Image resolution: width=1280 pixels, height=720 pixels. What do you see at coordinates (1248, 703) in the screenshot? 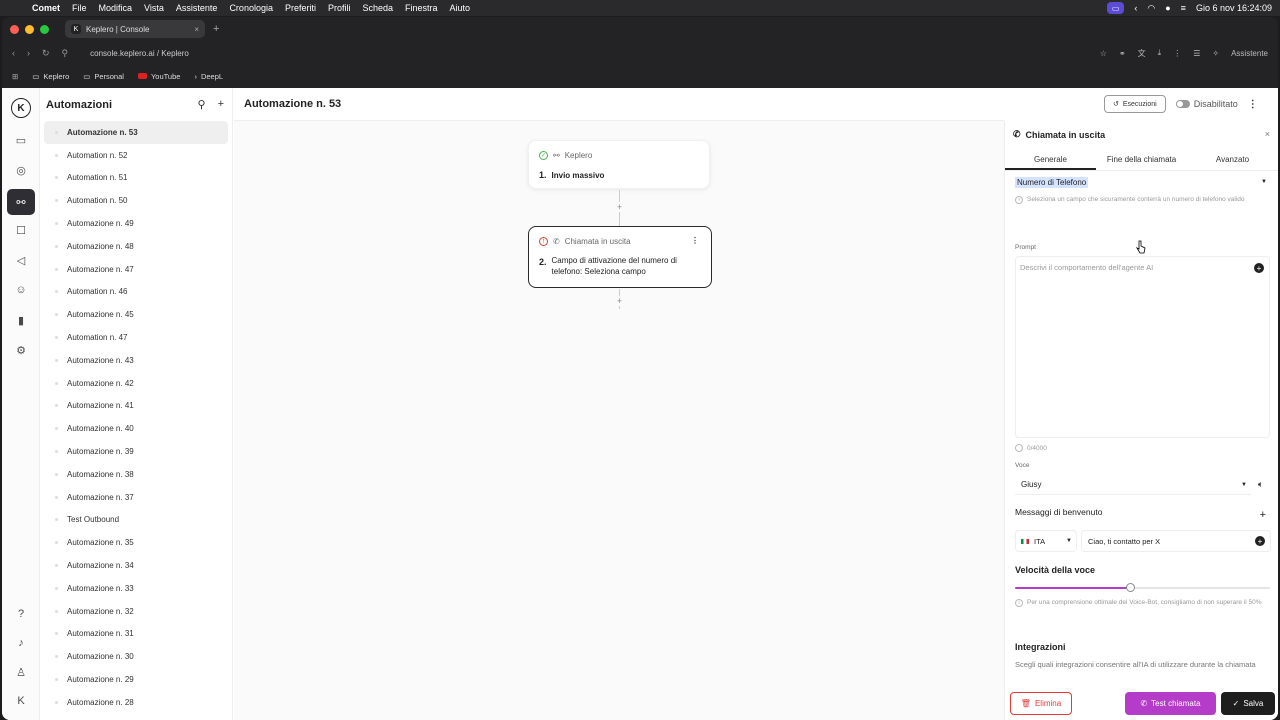
I see `save-button: ✓ Salva` at bounding box center [1248, 703].